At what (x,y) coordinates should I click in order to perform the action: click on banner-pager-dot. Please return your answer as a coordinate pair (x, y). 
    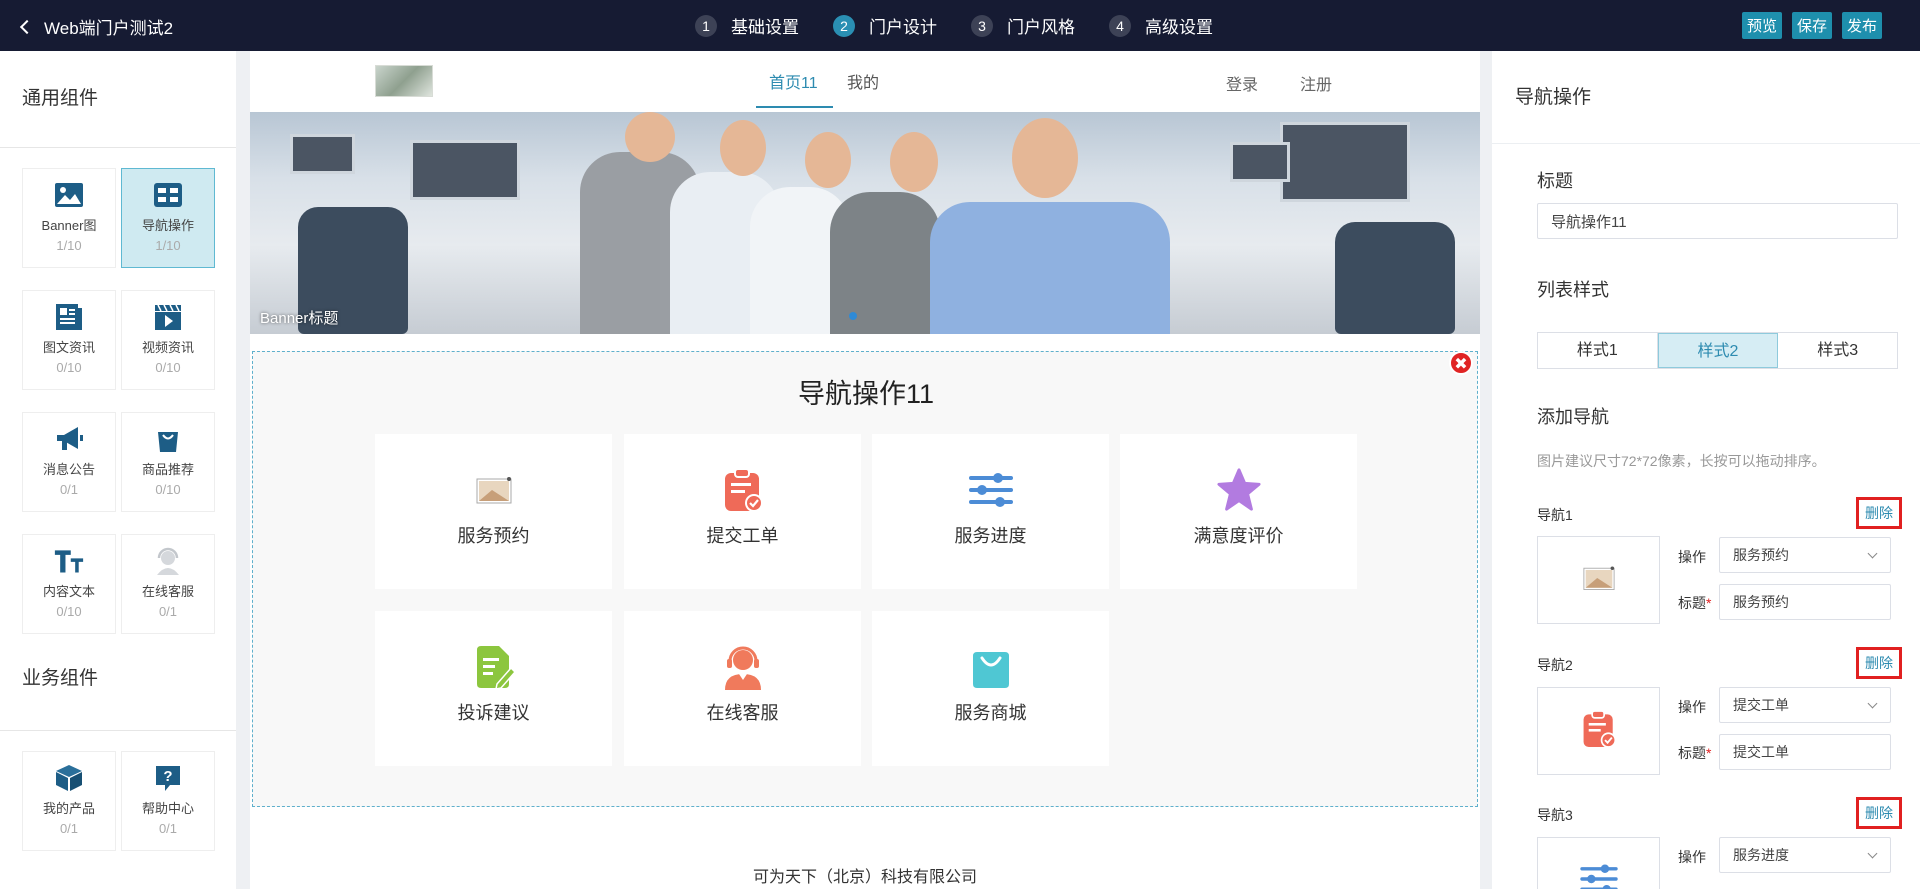
    Looking at the image, I should click on (853, 316).